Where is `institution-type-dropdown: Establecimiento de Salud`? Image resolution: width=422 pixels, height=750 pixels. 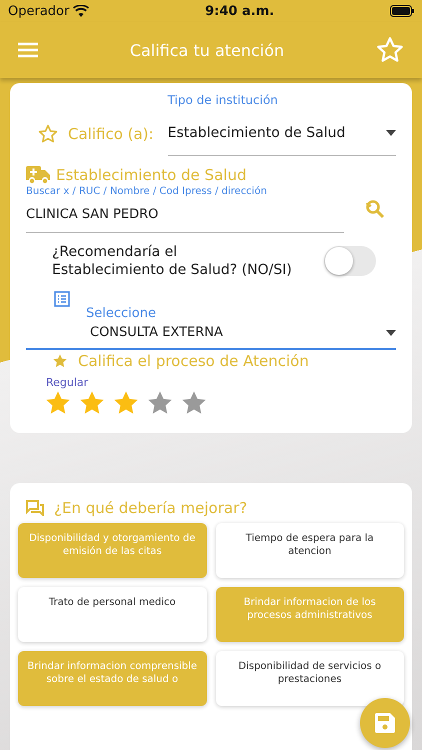
institution-type-dropdown: Establecimiento de Salud is located at coordinates (282, 134).